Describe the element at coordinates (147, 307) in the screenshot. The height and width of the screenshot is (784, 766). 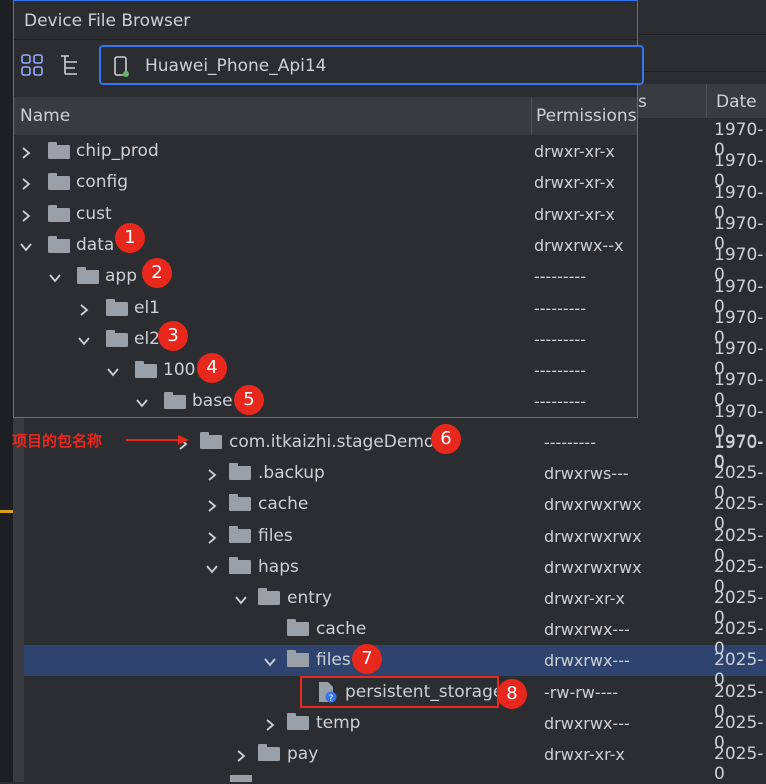
I see `tree-row-name: el1` at that location.